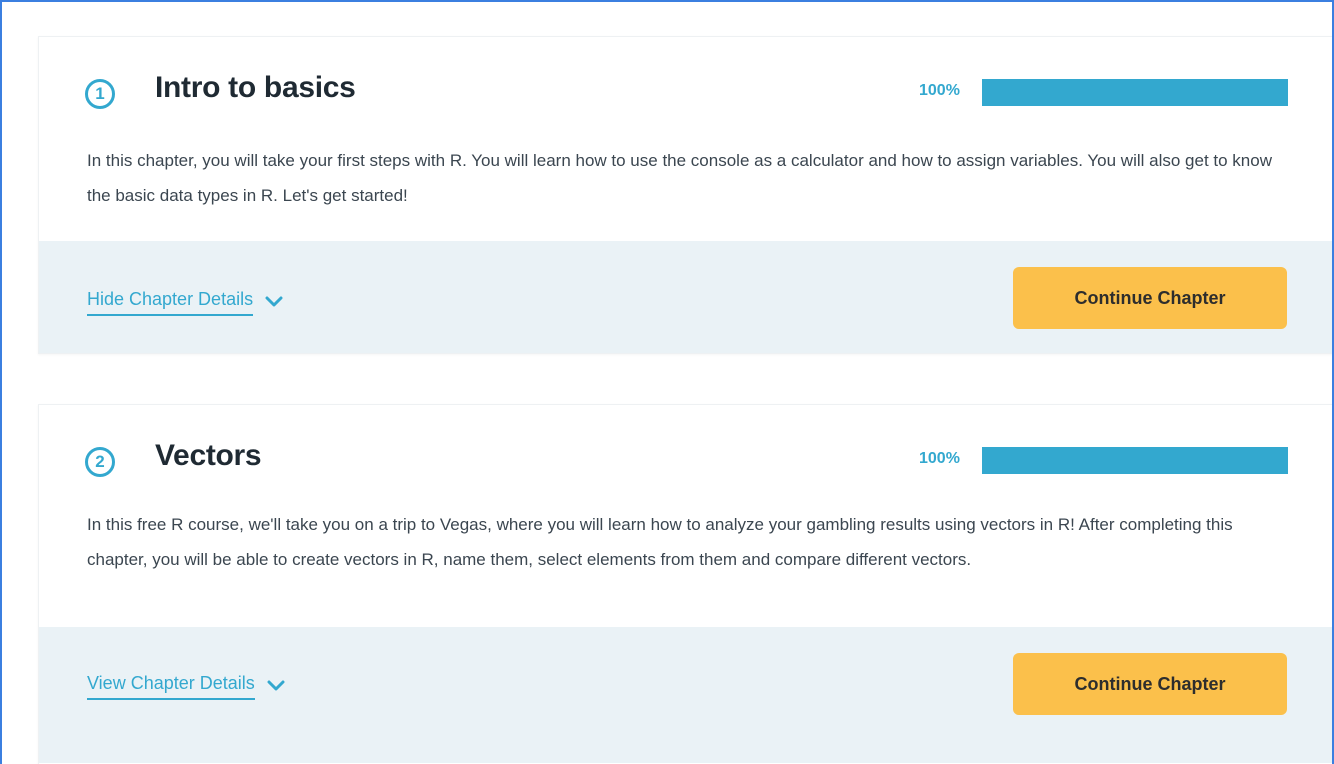  What do you see at coordinates (170, 302) in the screenshot?
I see `details-toggle-label: Hide Chapter Details` at bounding box center [170, 302].